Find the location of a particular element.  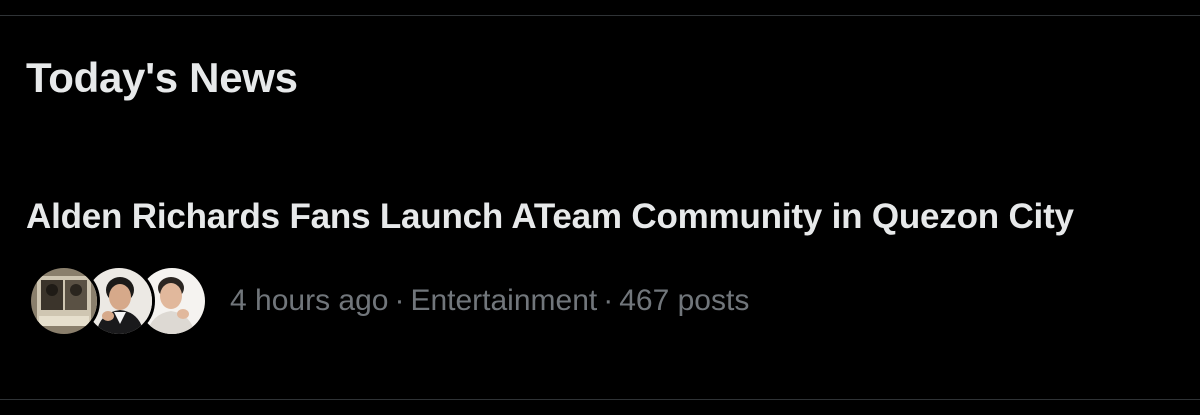

avatar-photo-1-image is located at coordinates (64, 301).